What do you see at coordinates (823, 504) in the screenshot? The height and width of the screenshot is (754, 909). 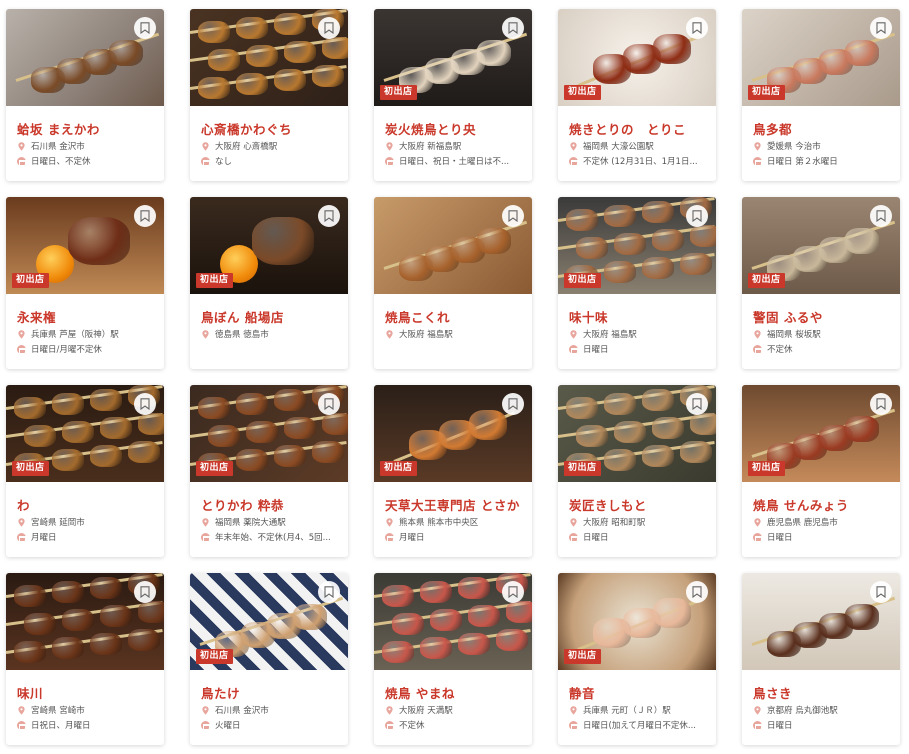 I see `restaurant-name: 焼鳥 せんみょう` at bounding box center [823, 504].